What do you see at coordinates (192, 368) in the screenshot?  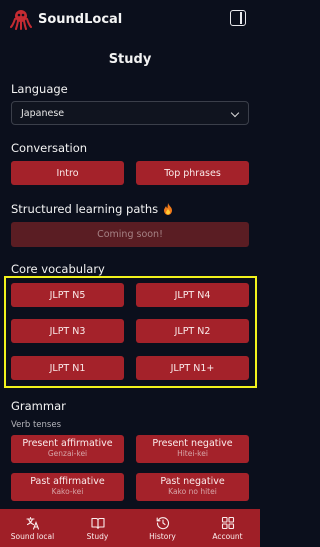 I see `jlpt-n1-plus-button: JLPT N1+` at bounding box center [192, 368].